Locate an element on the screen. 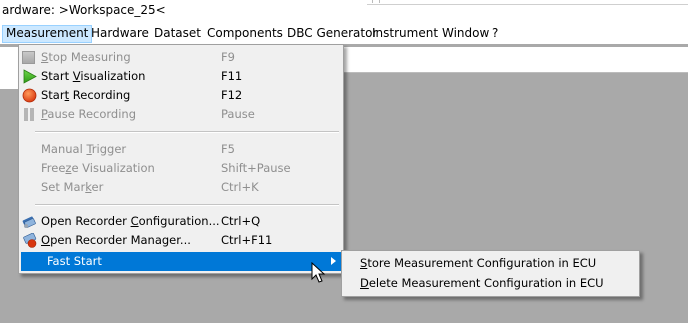 The width and height of the screenshot is (688, 323). shortcut: Ctrl+F11 is located at coordinates (247, 240).